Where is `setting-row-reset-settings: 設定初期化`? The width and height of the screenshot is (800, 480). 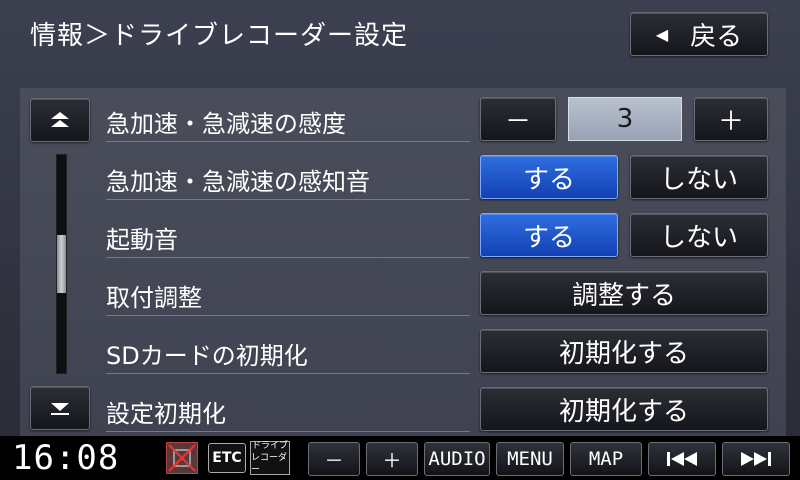 setting-row-reset-settings: 設定初期化 is located at coordinates (288, 409).